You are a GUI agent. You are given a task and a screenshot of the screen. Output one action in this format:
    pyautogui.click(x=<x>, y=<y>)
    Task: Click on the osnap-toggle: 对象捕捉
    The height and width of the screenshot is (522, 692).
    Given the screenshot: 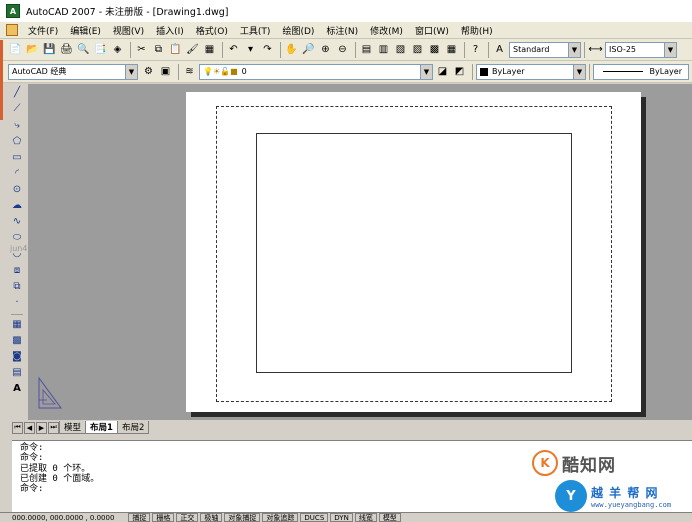 What is the action you would take?
    pyautogui.click(x=242, y=517)
    